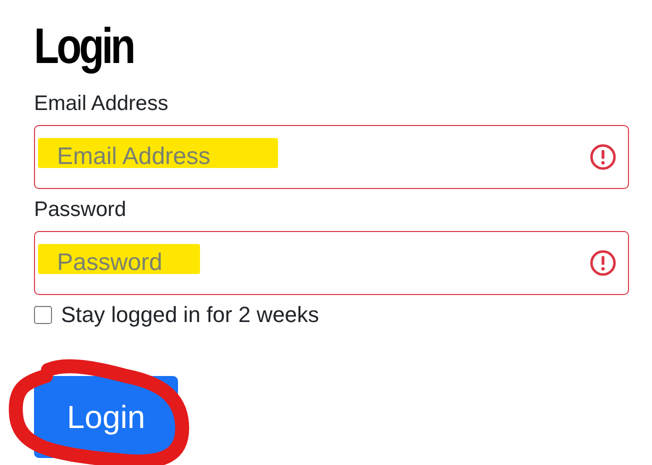  What do you see at coordinates (84, 46) in the screenshot?
I see `page-title: Login` at bounding box center [84, 46].